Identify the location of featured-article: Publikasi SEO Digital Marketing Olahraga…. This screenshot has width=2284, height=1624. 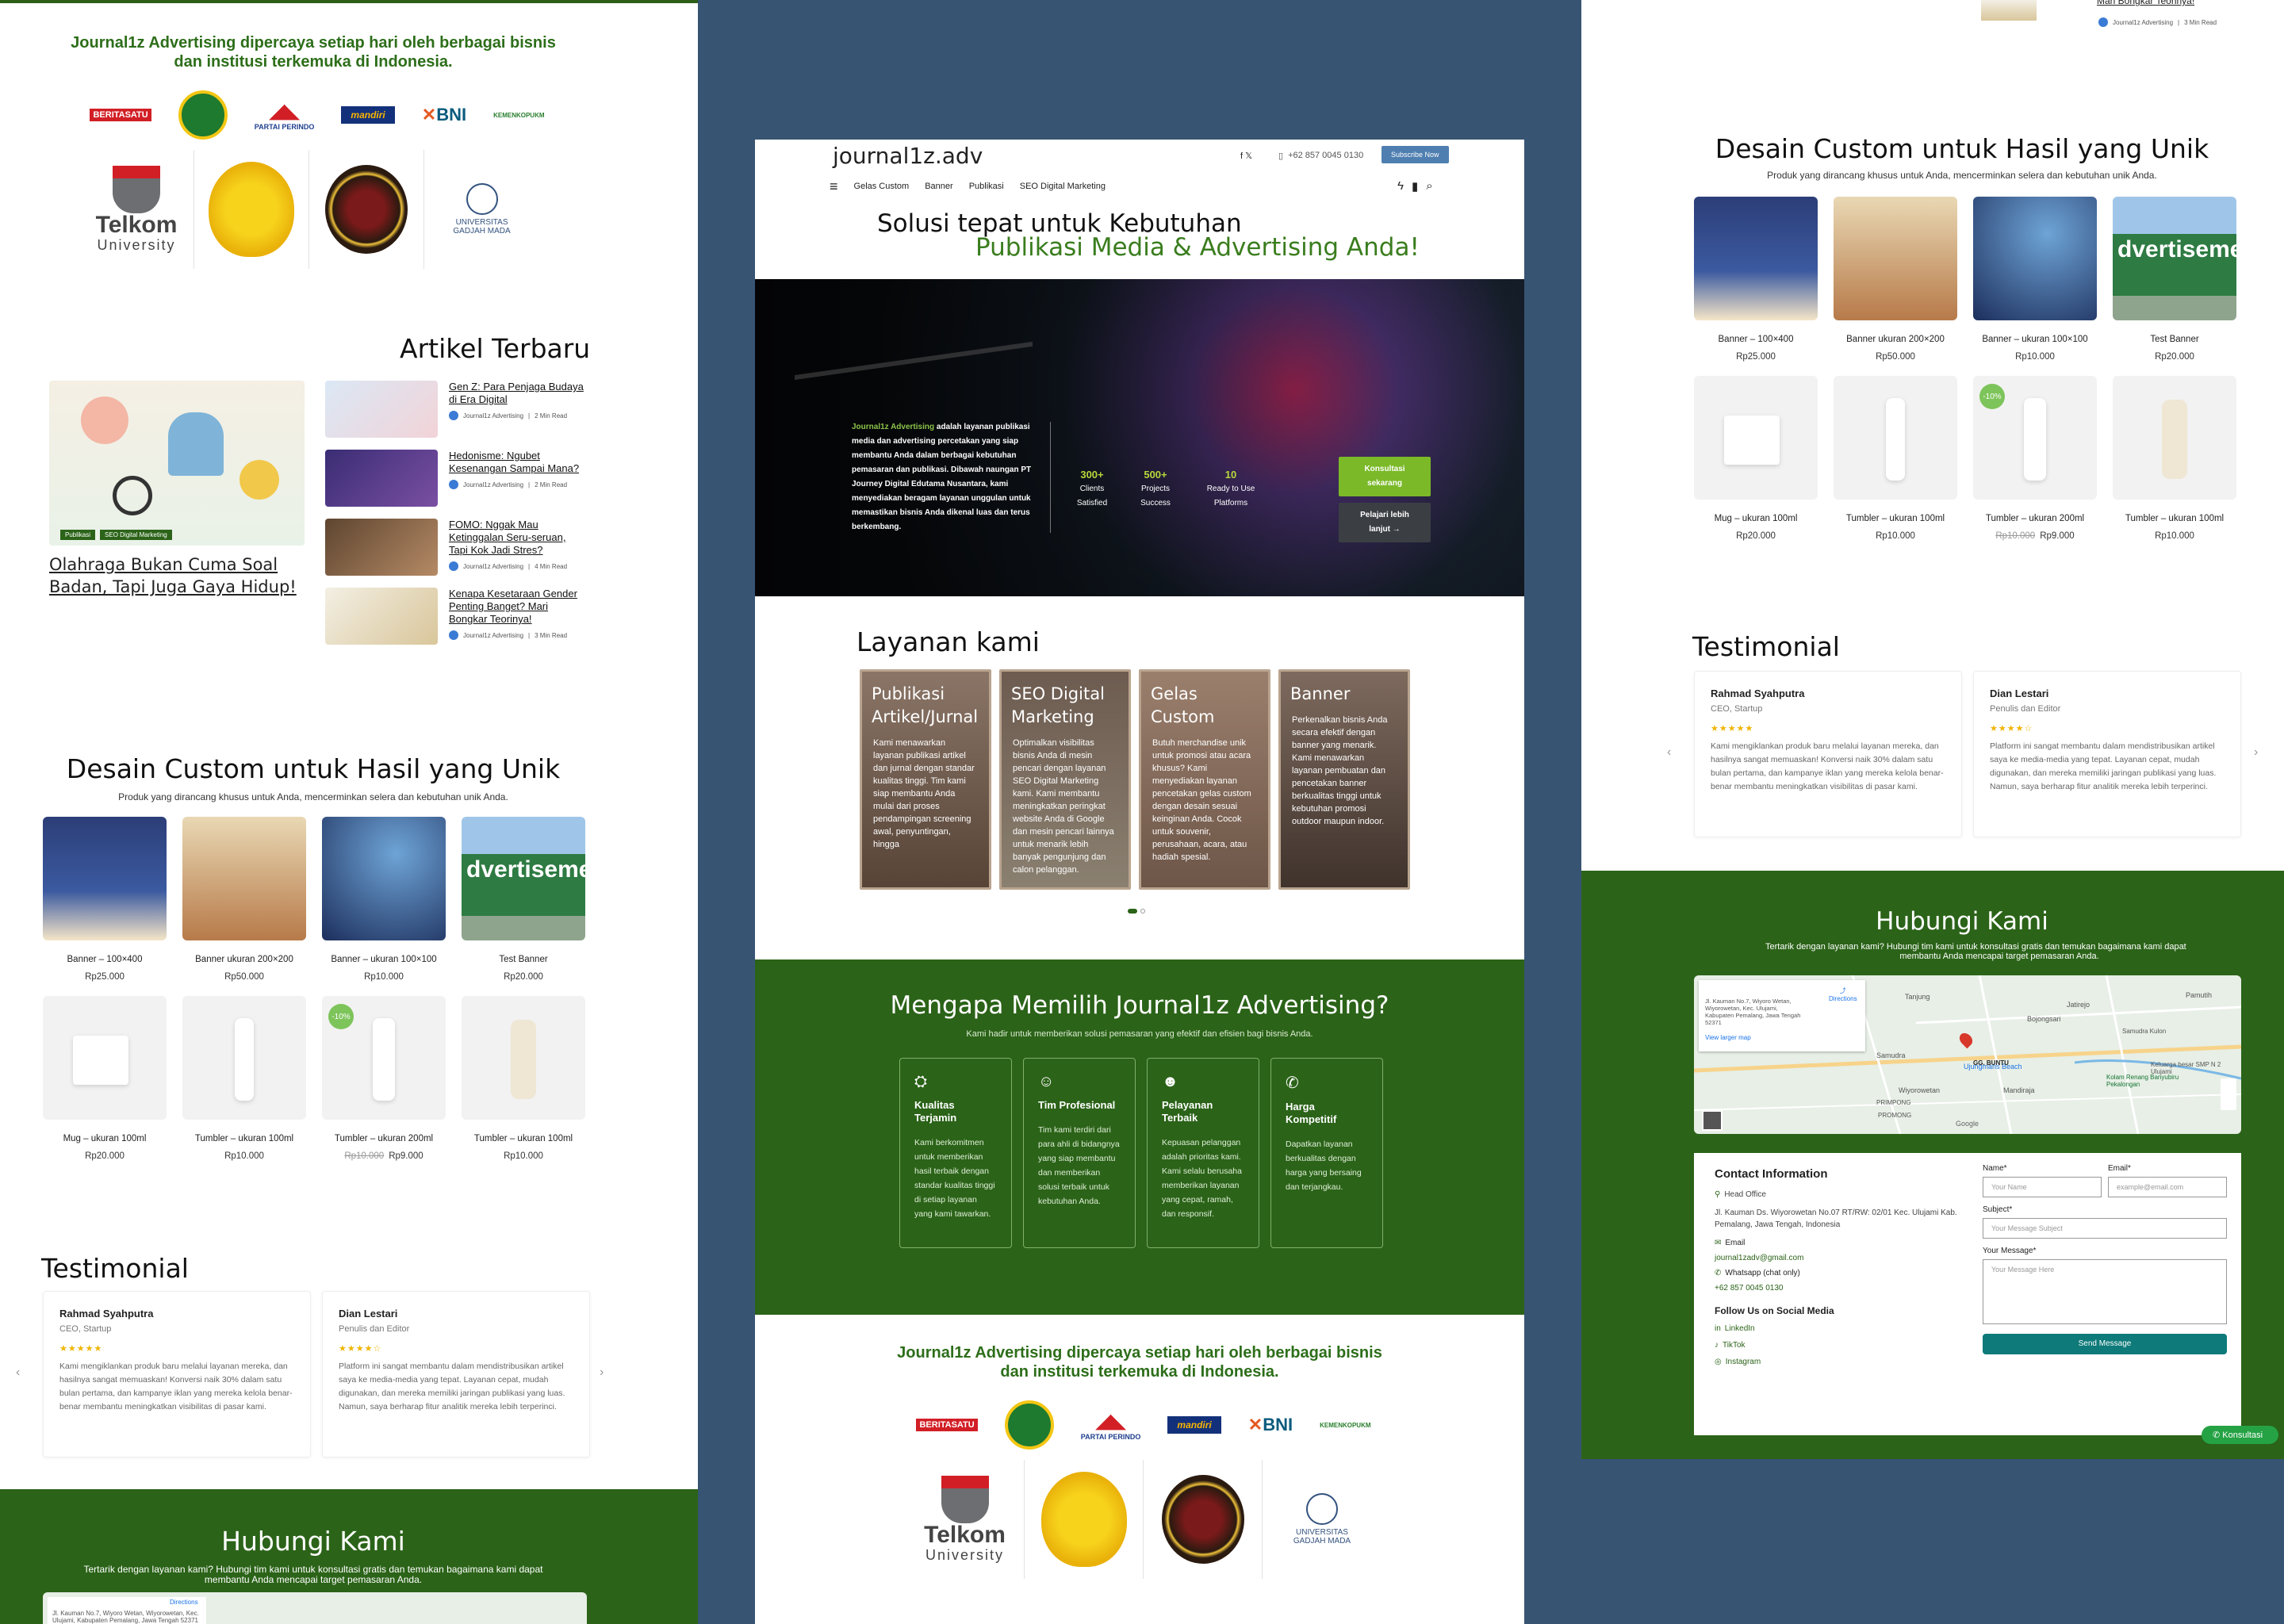
(177, 489).